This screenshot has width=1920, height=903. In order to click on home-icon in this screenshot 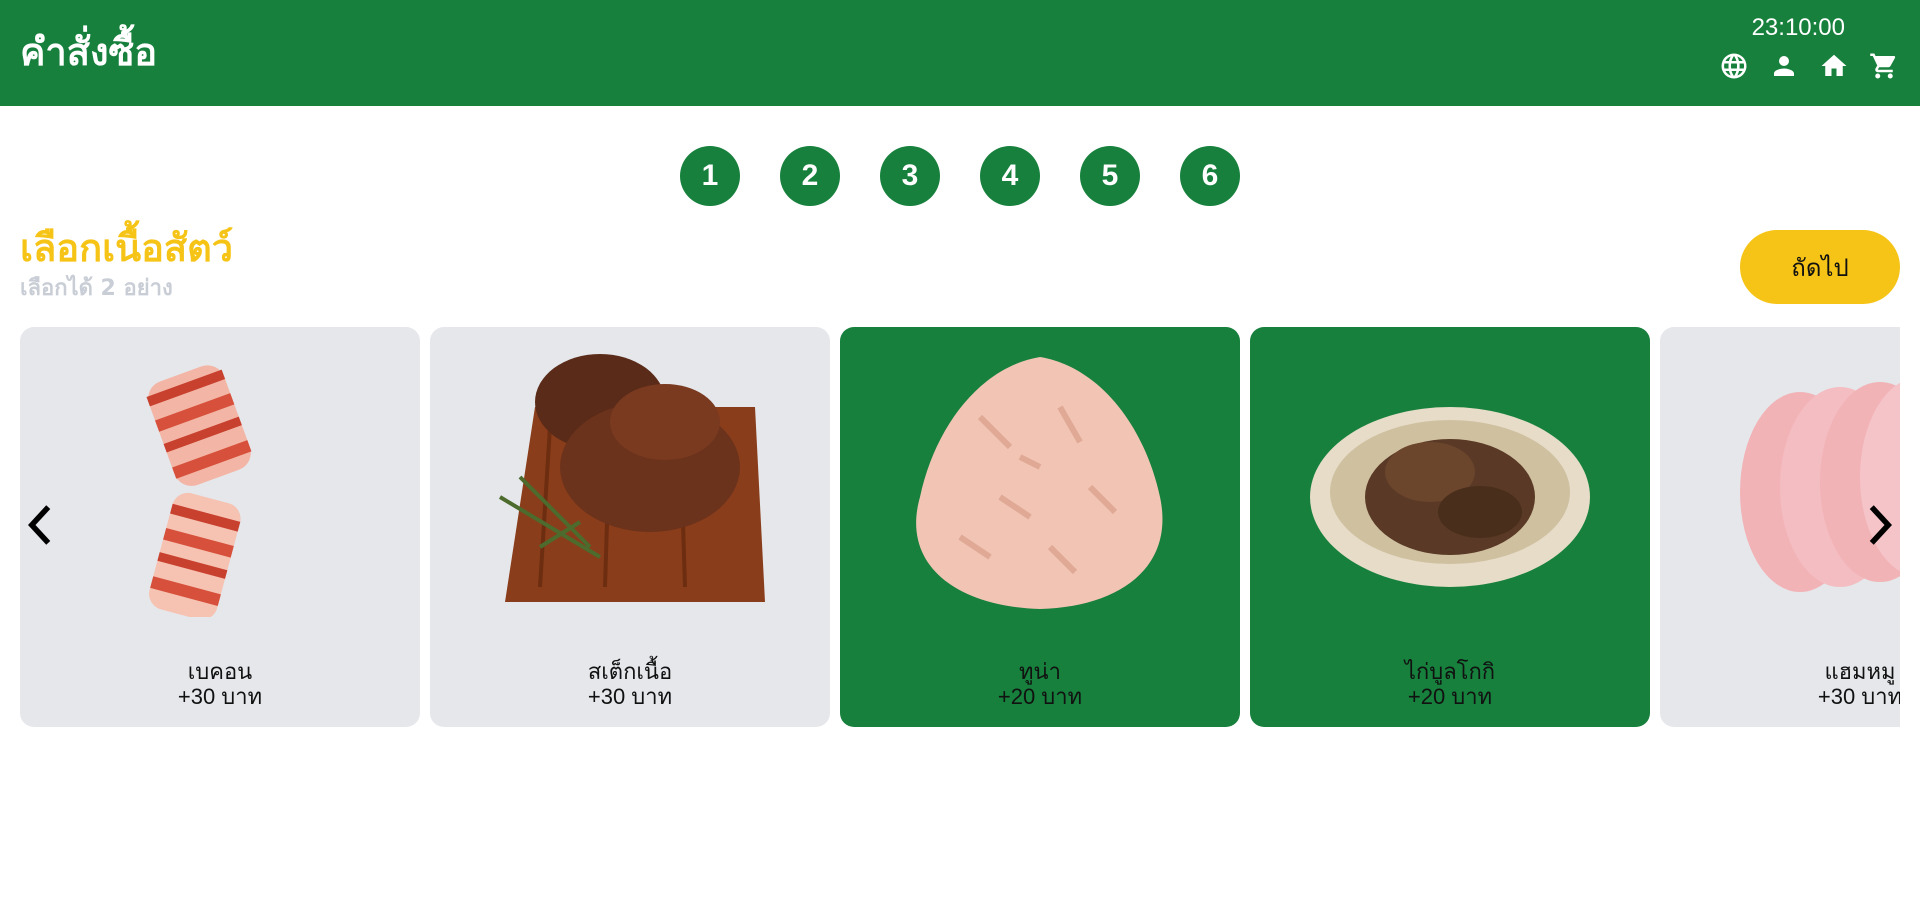, I will do `click(1834, 66)`.